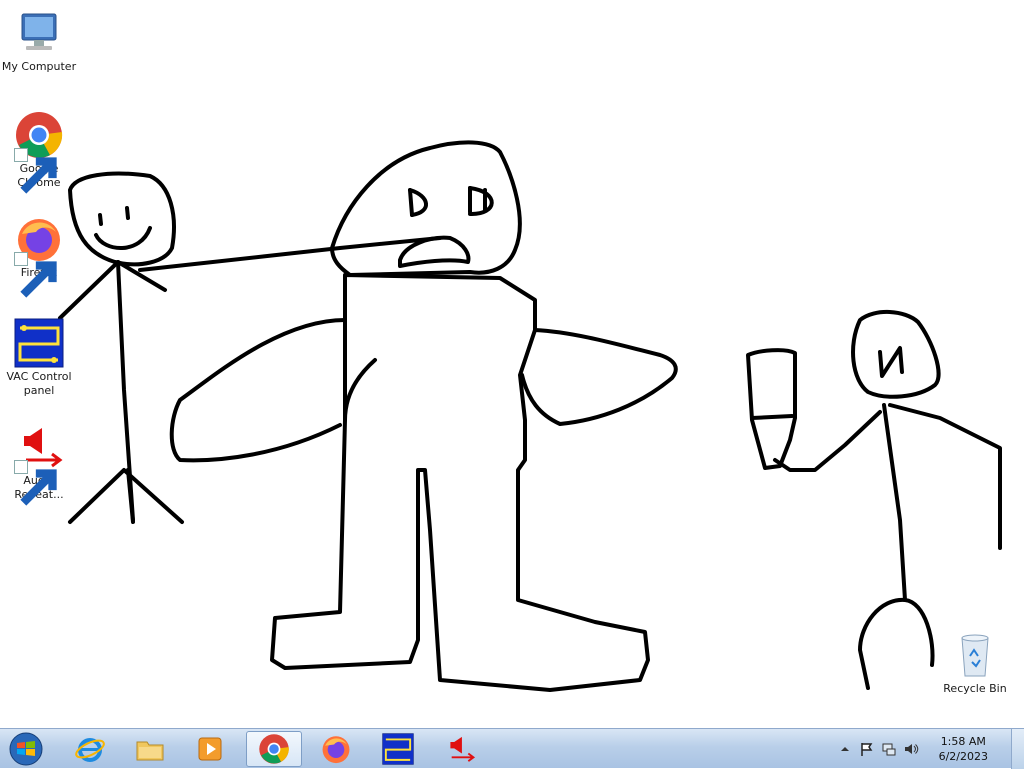  I want to click on recycle-bin-icon, so click(975, 655).